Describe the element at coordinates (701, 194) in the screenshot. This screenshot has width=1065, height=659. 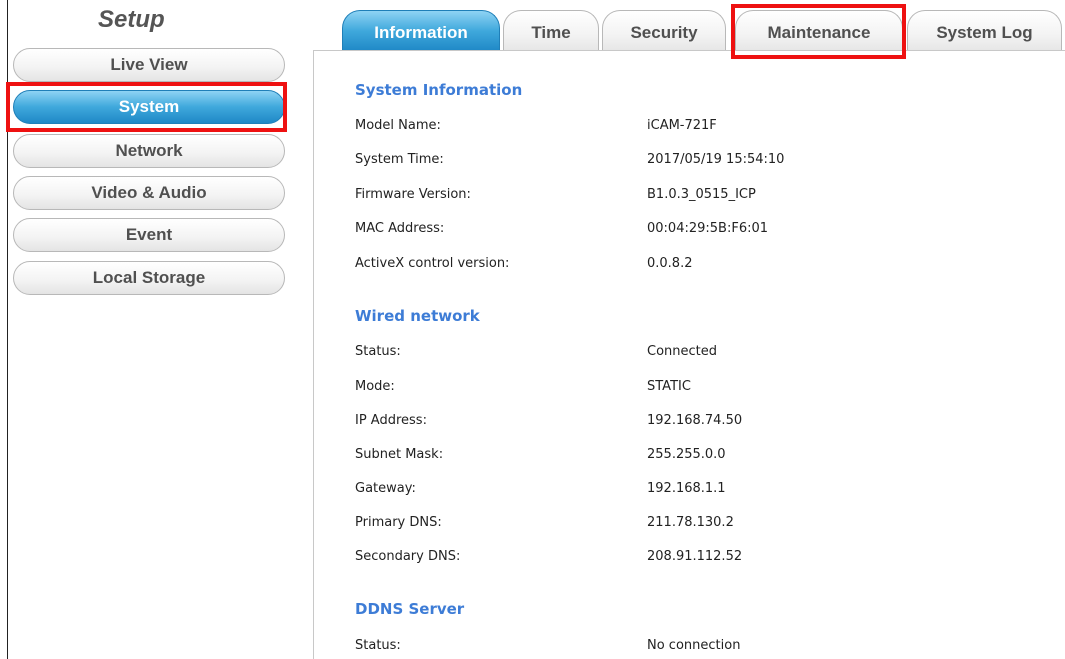
I see `value-firmware-version: B1.0.3_0515_ICP` at that location.